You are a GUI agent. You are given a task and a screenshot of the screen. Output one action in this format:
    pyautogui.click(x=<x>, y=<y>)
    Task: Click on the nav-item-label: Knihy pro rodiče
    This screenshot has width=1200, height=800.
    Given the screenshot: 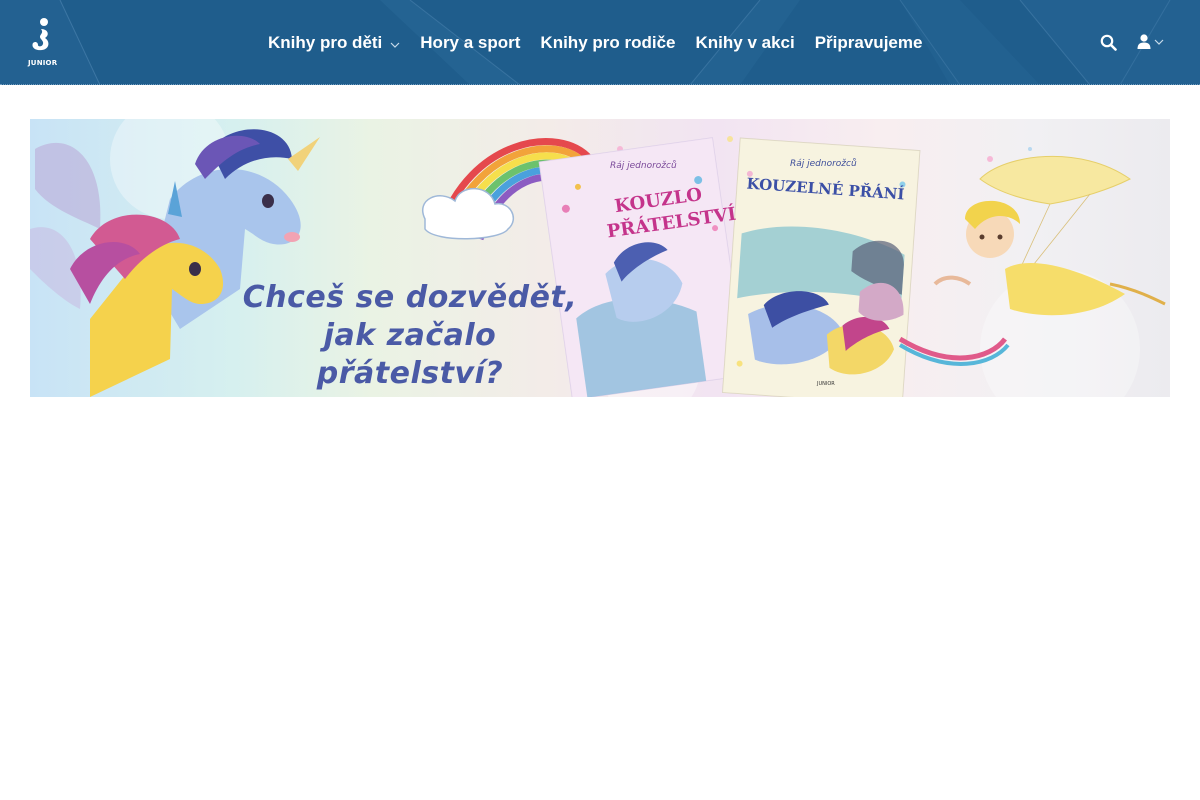 What is the action you would take?
    pyautogui.click(x=608, y=42)
    